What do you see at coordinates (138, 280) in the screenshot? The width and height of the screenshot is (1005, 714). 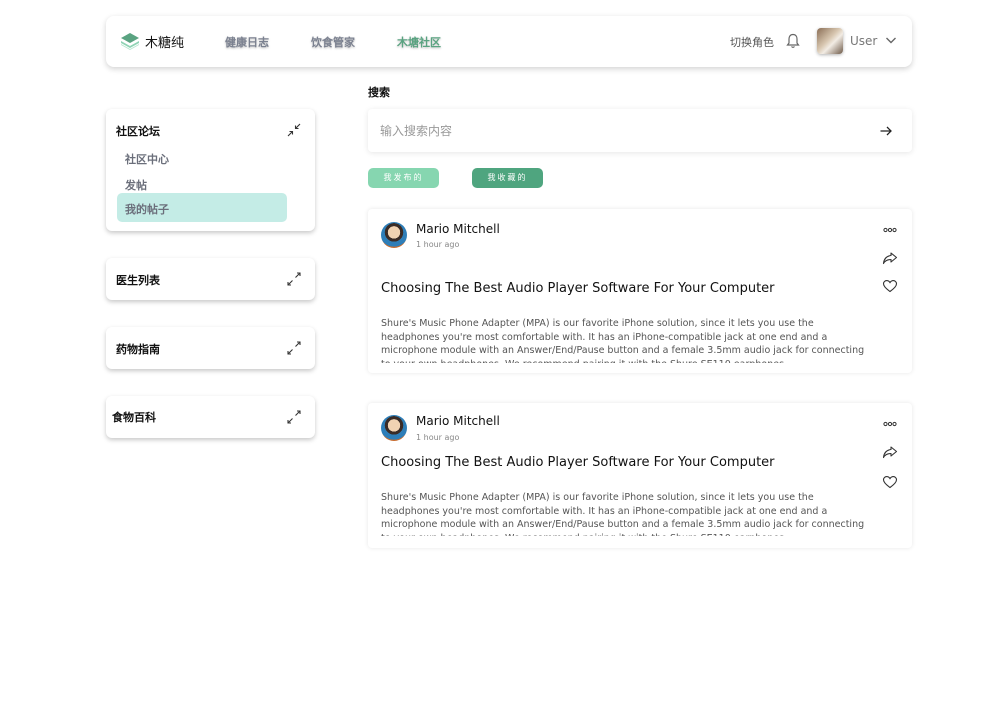 I see `sidebar-title-doctors: 医生列表` at bounding box center [138, 280].